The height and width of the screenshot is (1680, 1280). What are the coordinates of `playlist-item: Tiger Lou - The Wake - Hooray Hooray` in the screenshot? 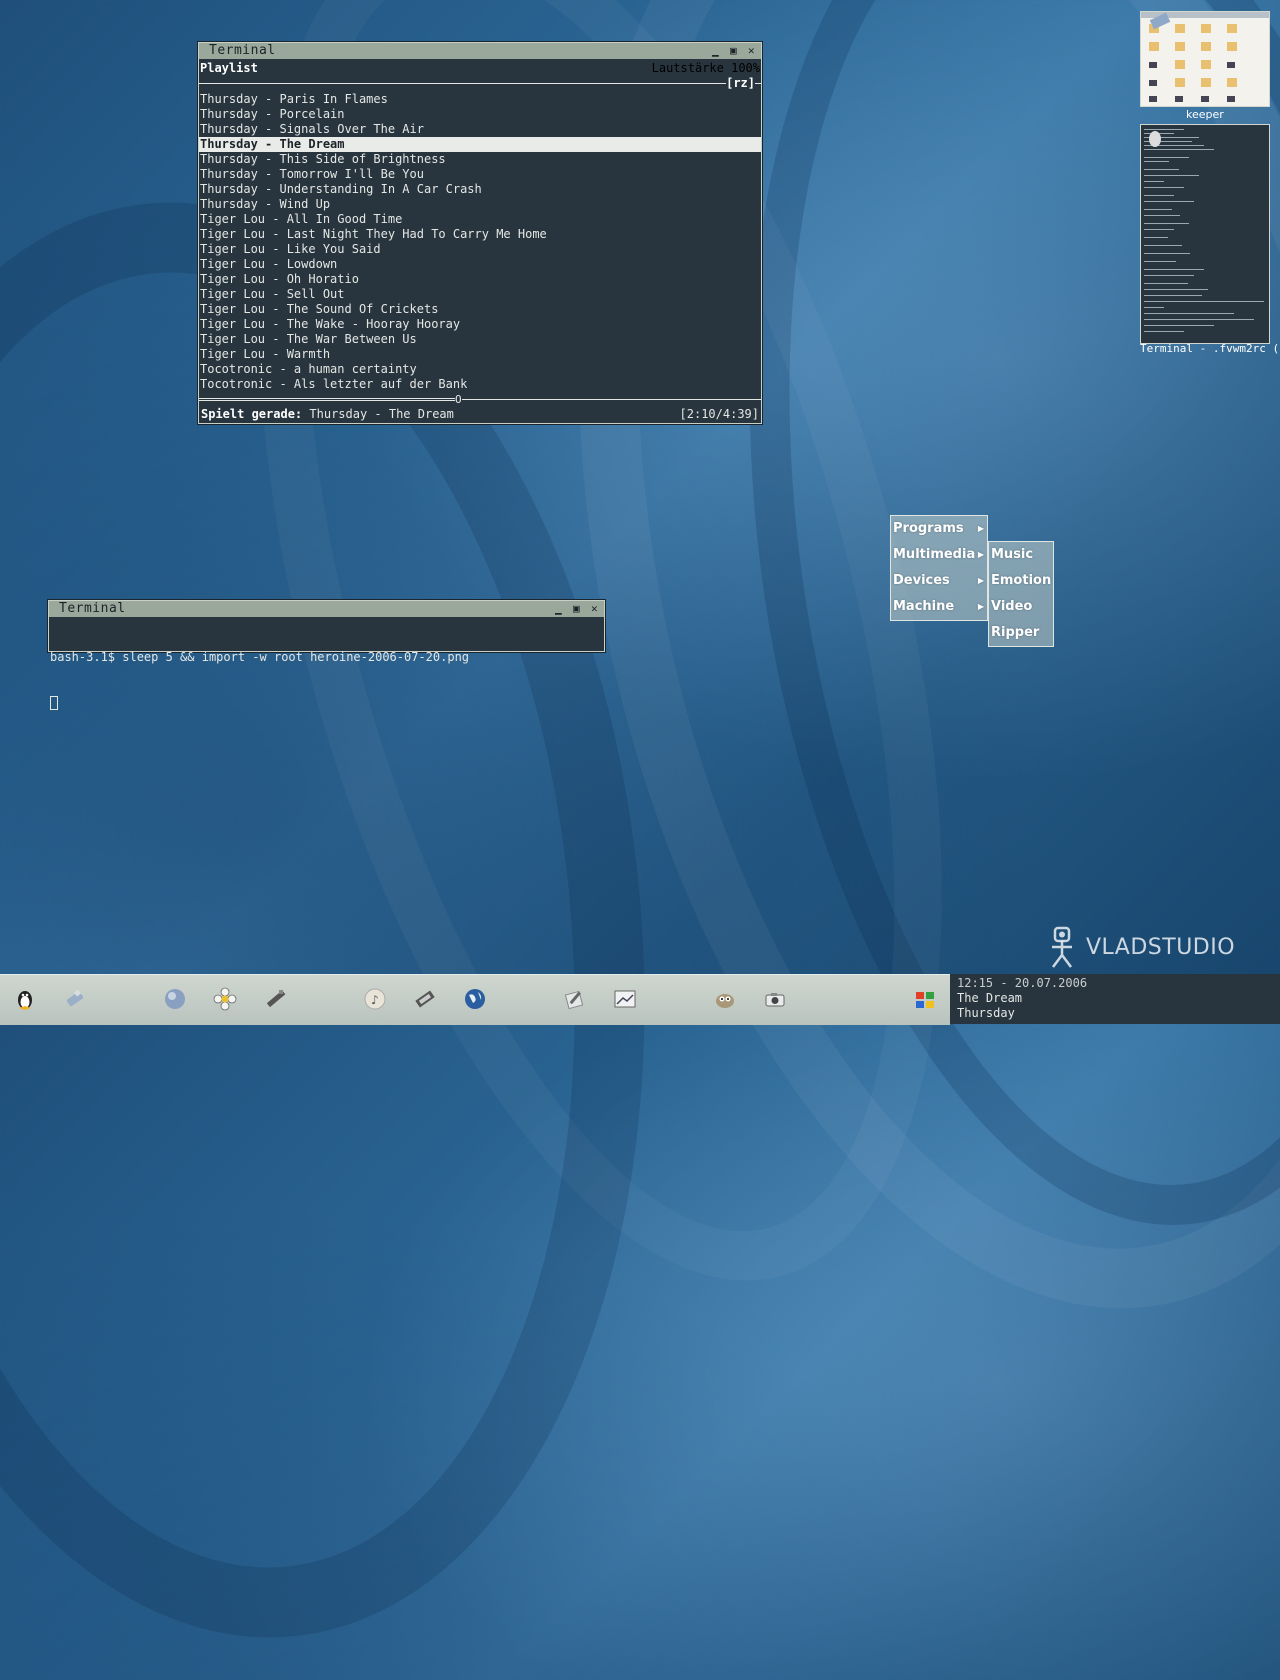 It's located at (480, 324).